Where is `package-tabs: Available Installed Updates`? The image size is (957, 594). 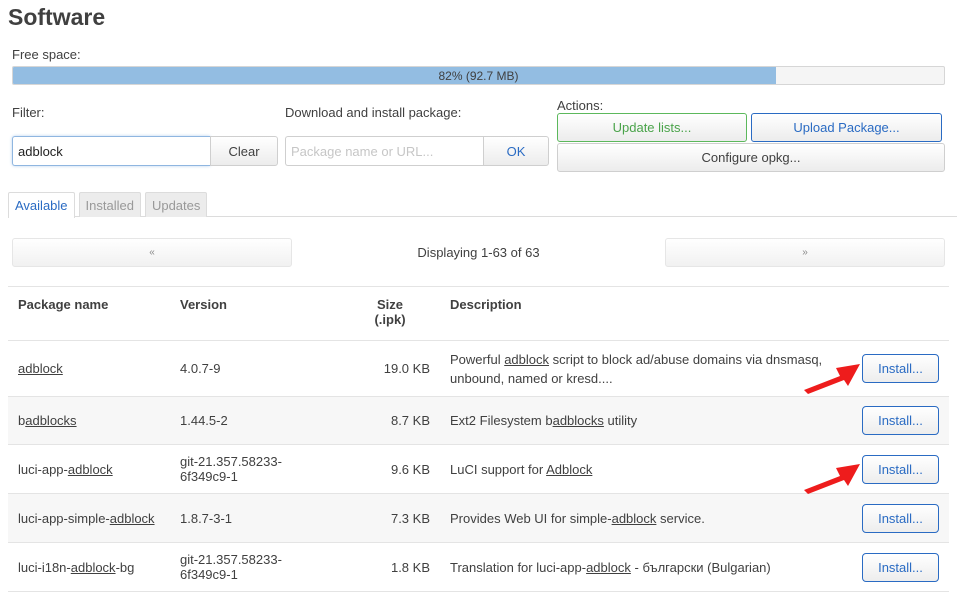
package-tabs: Available Installed Updates is located at coordinates (482, 205).